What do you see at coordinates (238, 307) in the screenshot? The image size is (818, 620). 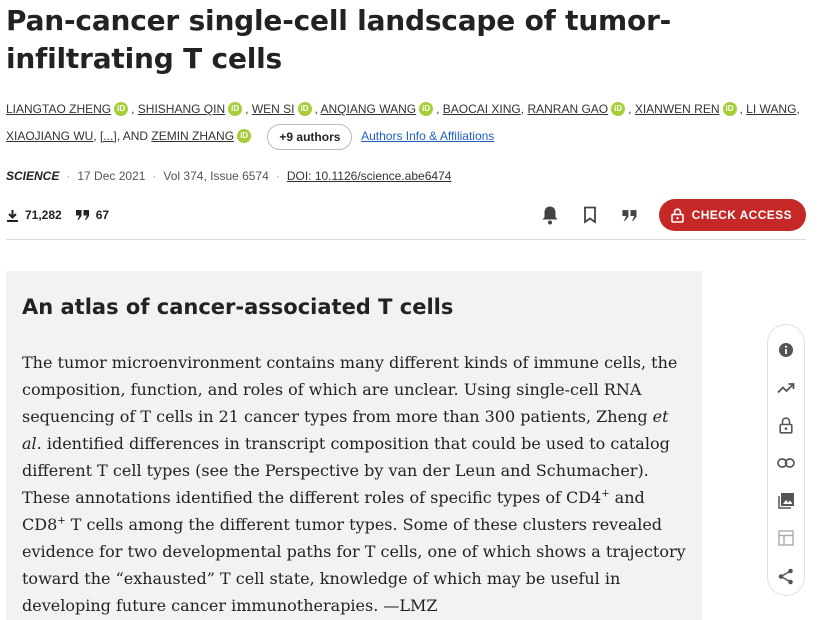 I see `summary-title: An atlas of cancer-associated T cells` at bounding box center [238, 307].